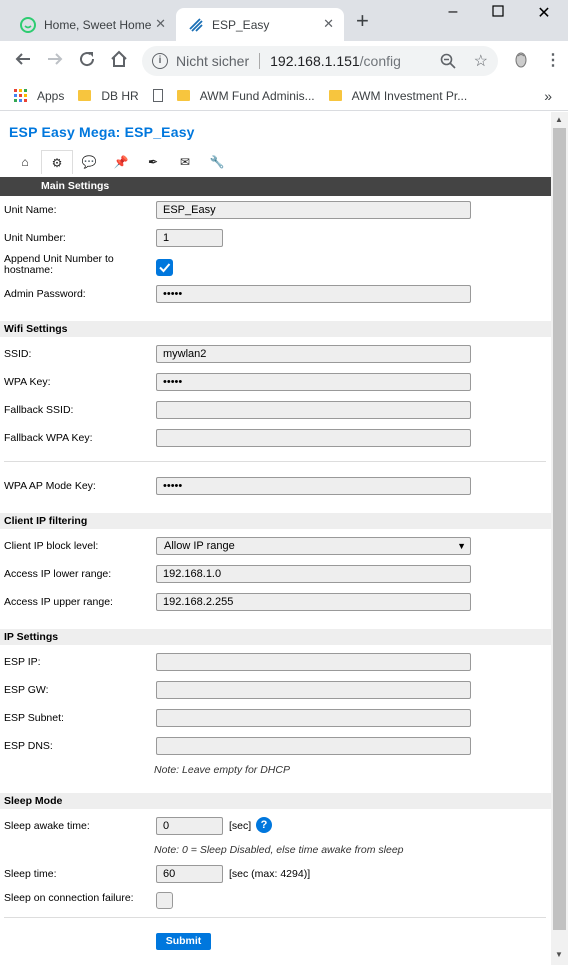 Image resolution: width=568 pixels, height=965 pixels. What do you see at coordinates (102, 132) in the screenshot?
I see `page-title: ESP Easy Mega: ESP_Easy` at bounding box center [102, 132].